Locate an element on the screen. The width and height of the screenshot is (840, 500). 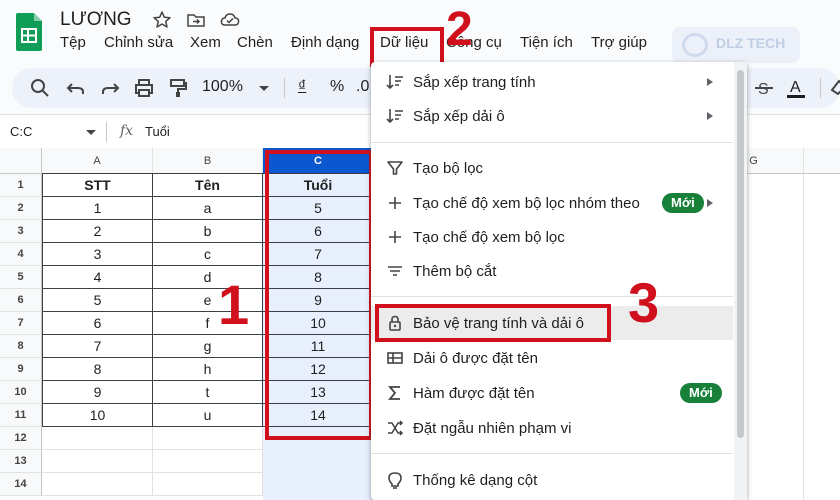
table-cell-stt: 1 is located at coordinates (98, 208).